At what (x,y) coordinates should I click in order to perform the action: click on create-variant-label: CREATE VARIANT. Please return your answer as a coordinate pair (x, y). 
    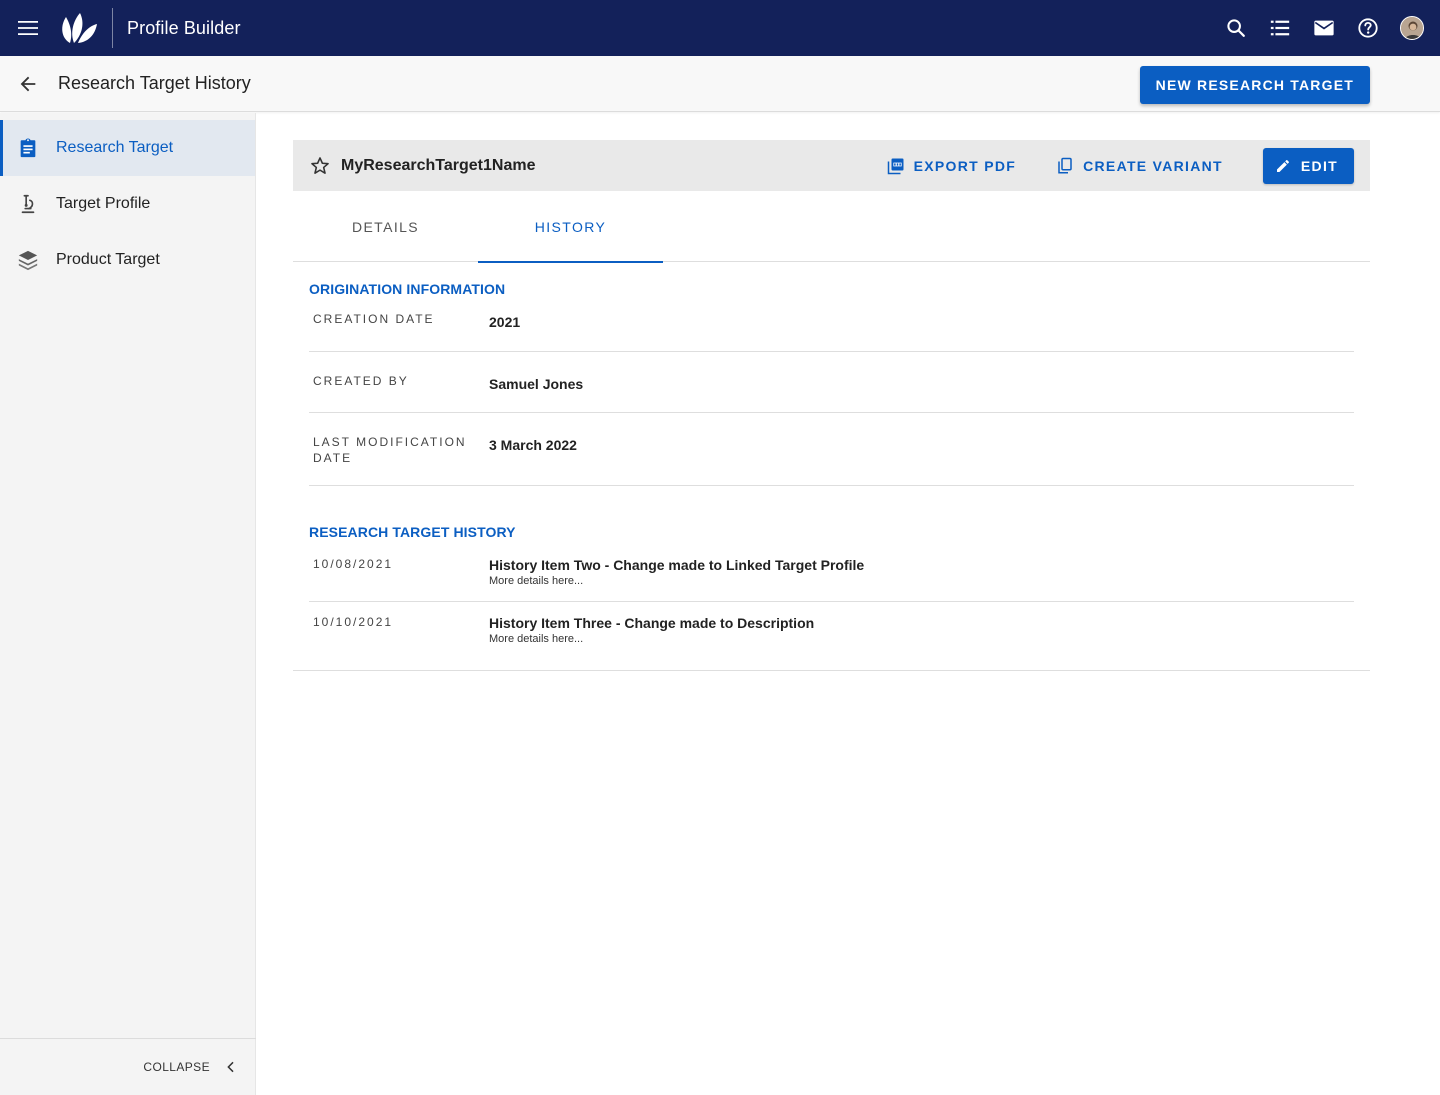
    Looking at the image, I should click on (1153, 166).